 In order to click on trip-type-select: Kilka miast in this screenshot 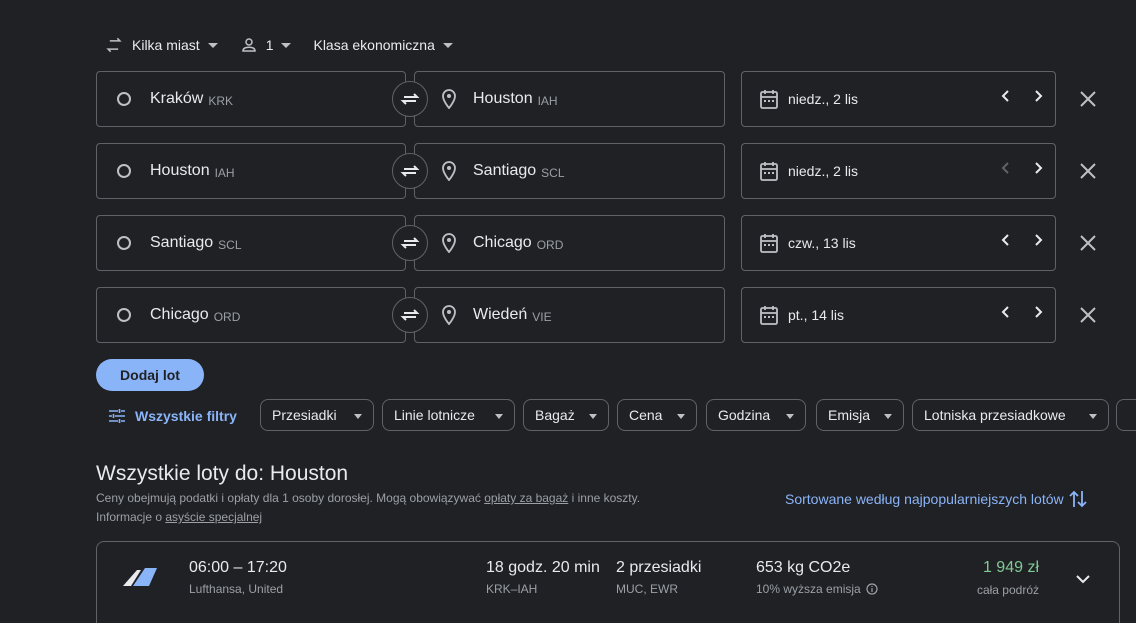, I will do `click(161, 45)`.